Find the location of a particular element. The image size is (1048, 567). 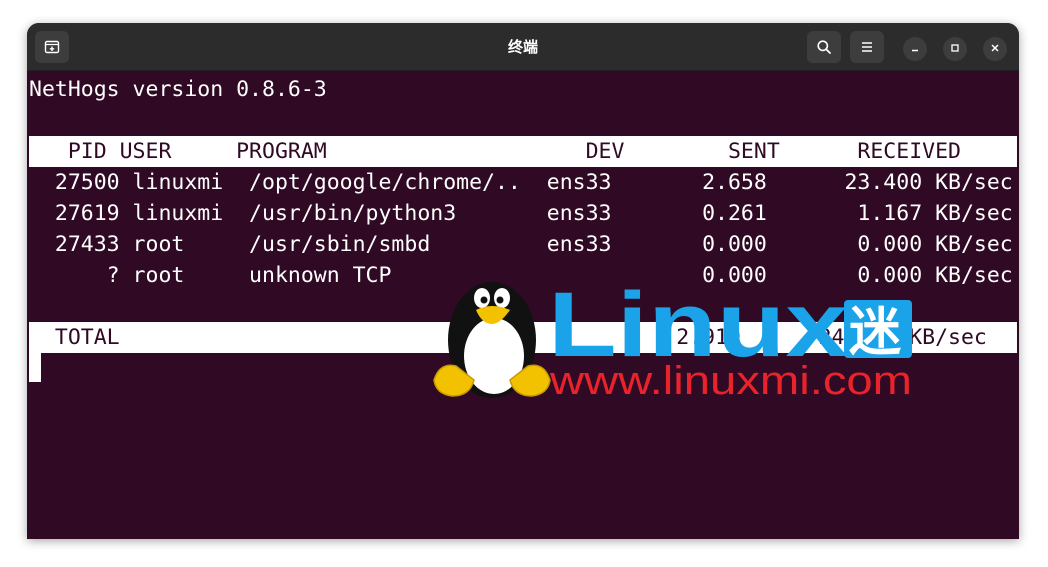

new-tab-button is located at coordinates (52, 47).